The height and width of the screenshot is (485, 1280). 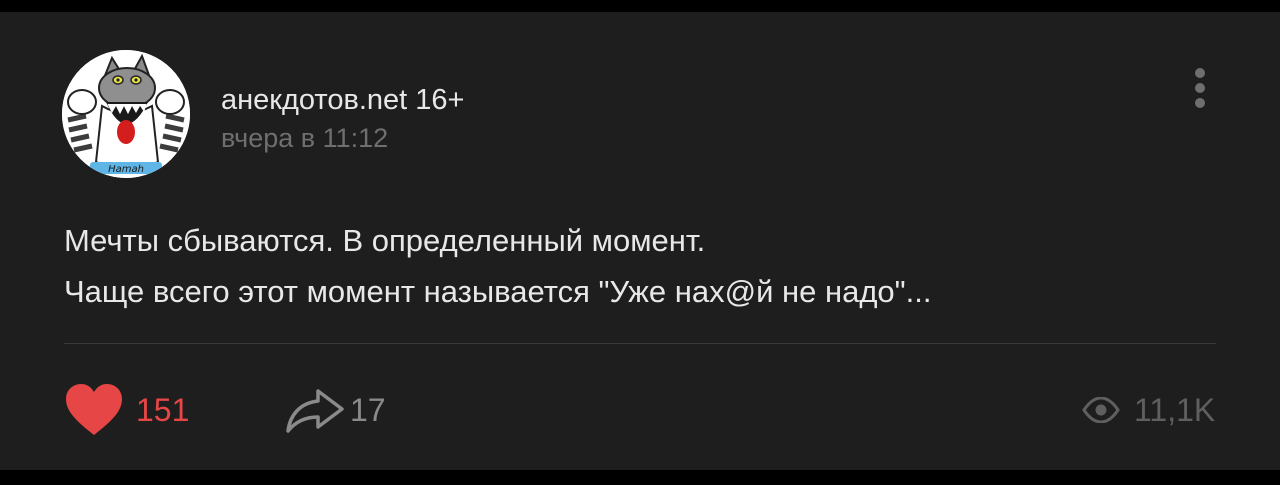 I want to click on heart-icon, so click(x=94, y=409).